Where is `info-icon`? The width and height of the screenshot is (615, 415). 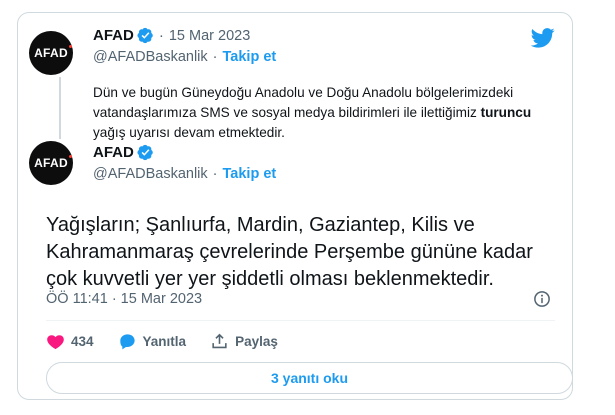 info-icon is located at coordinates (542, 299).